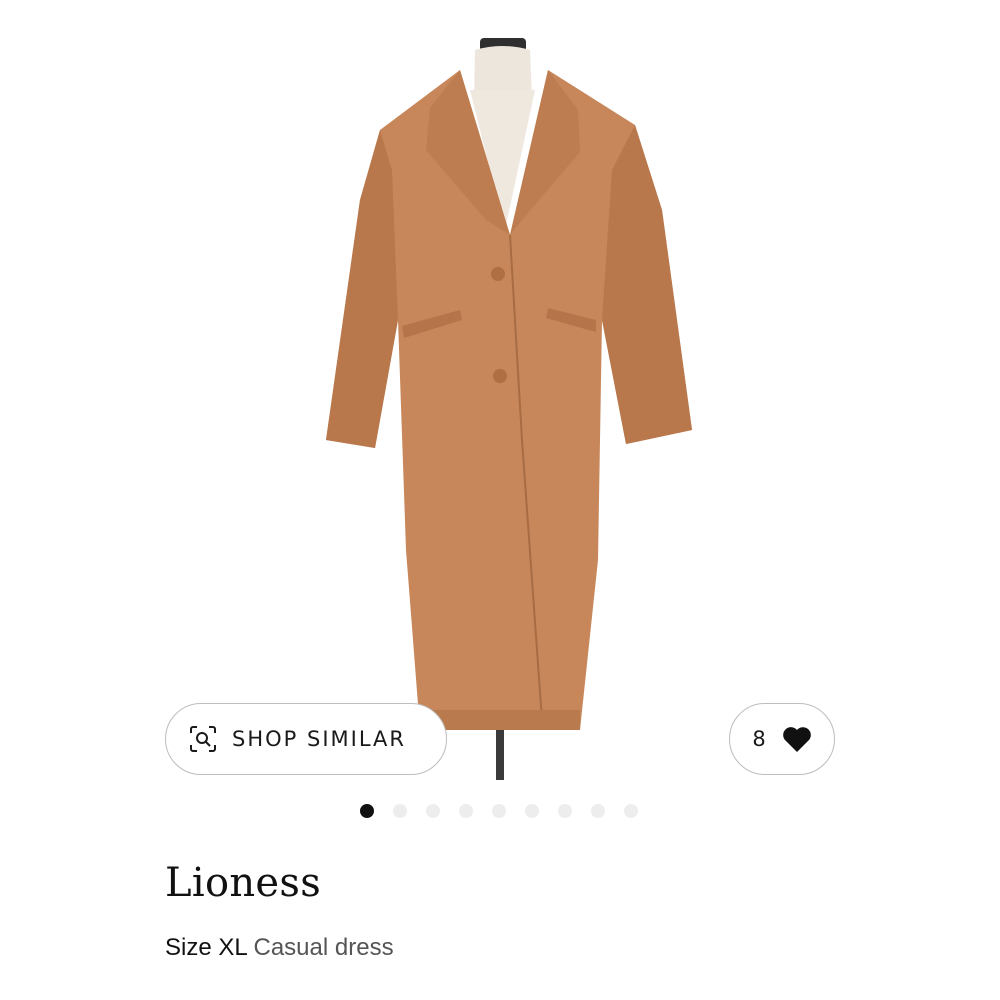 The width and height of the screenshot is (1000, 1000). Describe the element at coordinates (206, 947) in the screenshot. I see `product-size: Size XL` at that location.